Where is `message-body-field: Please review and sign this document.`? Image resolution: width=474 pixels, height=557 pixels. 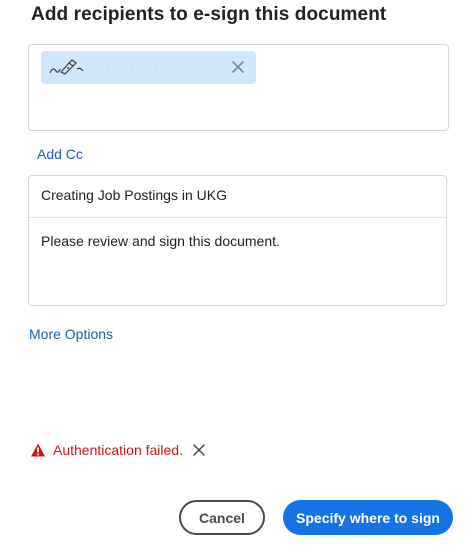 message-body-field: Please review and sign this document. is located at coordinates (160, 241).